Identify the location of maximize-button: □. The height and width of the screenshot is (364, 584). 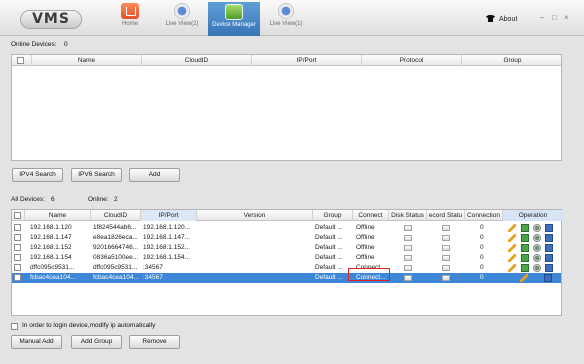
(554, 17).